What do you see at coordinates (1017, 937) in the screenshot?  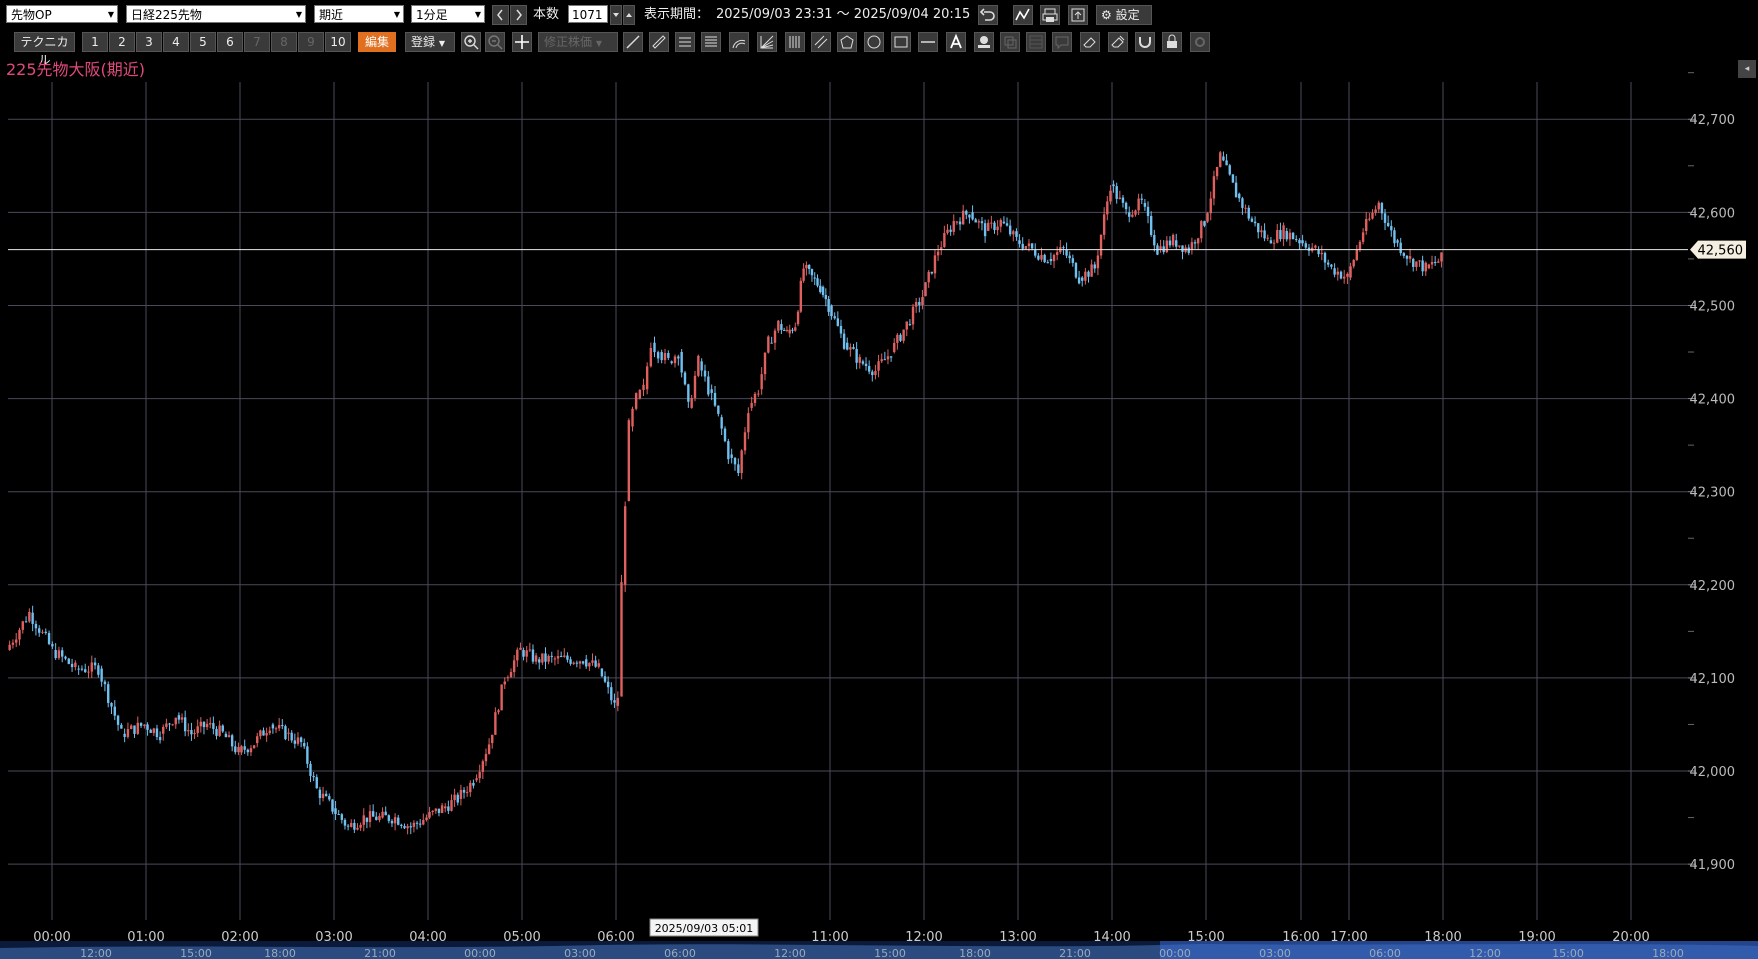 I see `x-tick-label: 13:00` at bounding box center [1017, 937].